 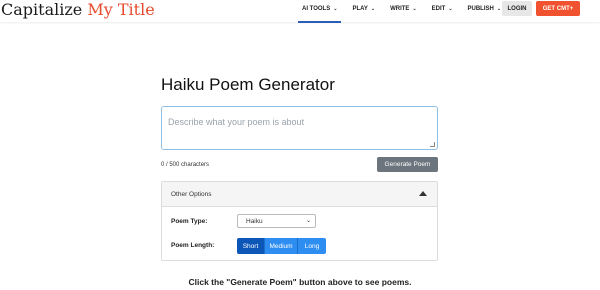 I want to click on generate-poem-button: Generate Poem, so click(x=407, y=164).